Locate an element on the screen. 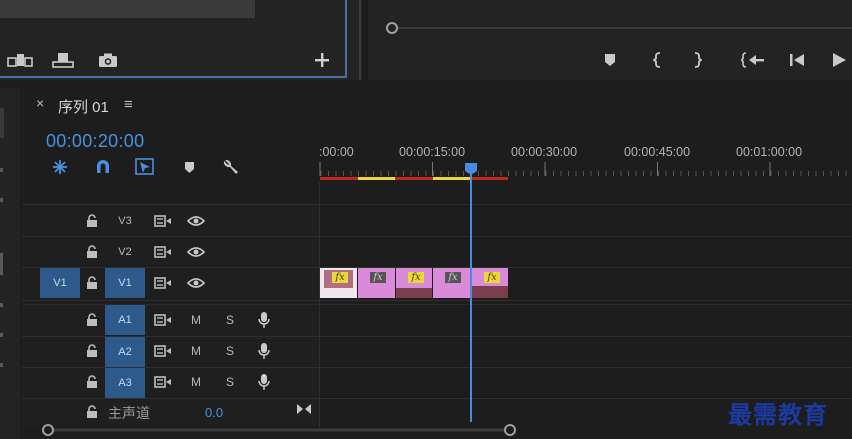  left-panel-edge is located at coordinates (10, 263).